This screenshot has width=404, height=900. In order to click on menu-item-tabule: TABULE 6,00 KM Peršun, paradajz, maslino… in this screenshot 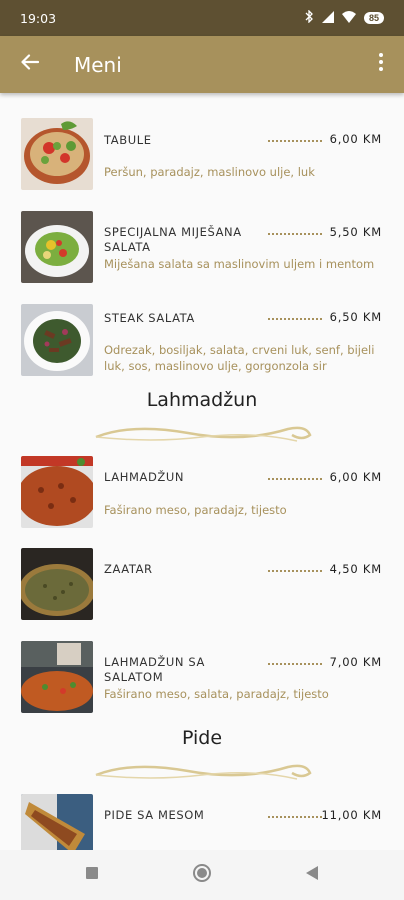, I will do `click(202, 154)`.